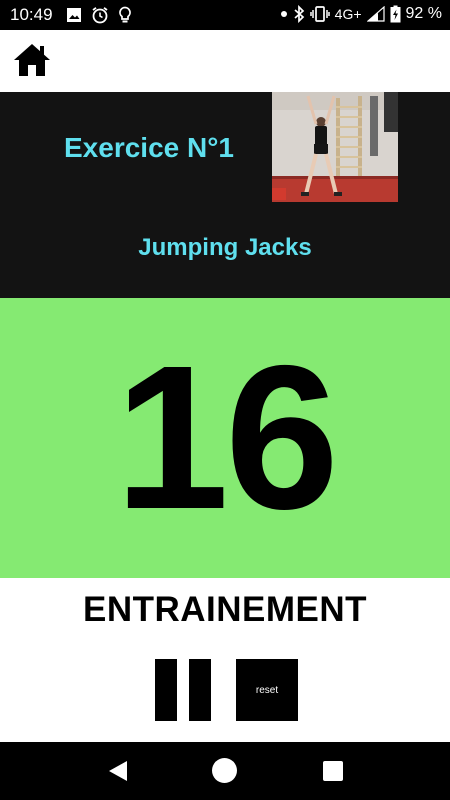 The height and width of the screenshot is (800, 450). I want to click on rep-counter: 16, so click(226, 437).